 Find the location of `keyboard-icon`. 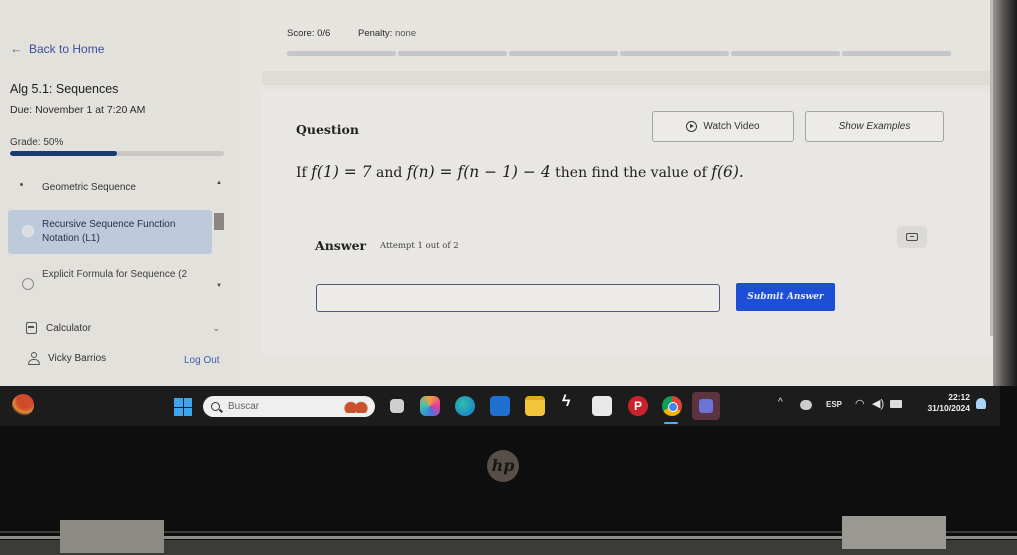

keyboard-icon is located at coordinates (912, 237).